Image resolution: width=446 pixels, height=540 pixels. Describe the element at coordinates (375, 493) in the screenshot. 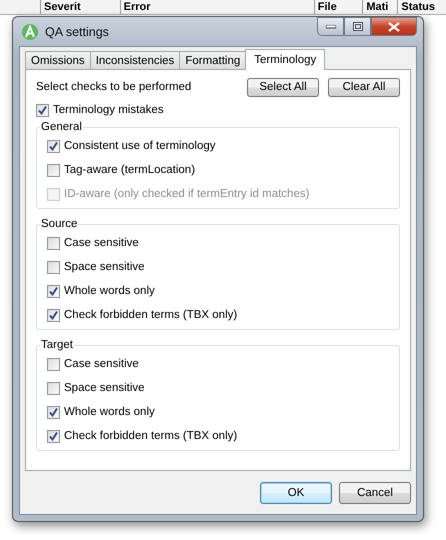

I see `cancel-button: Cancel` at that location.